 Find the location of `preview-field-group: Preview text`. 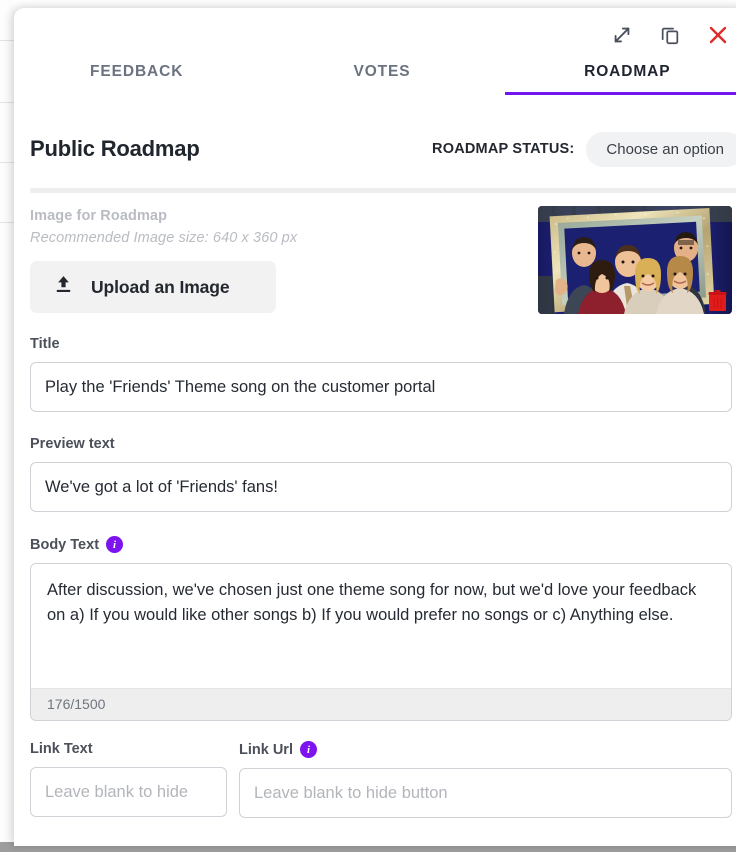

preview-field-group: Preview text is located at coordinates (375, 474).